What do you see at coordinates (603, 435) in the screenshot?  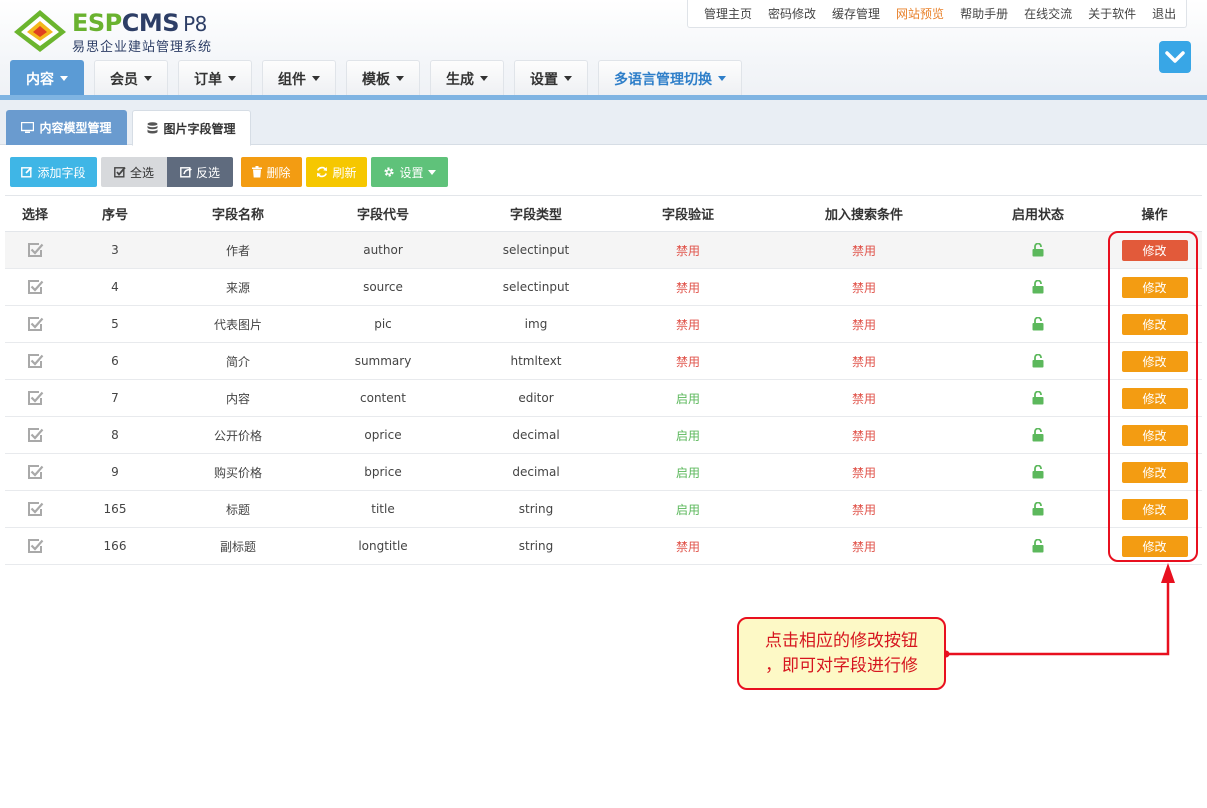 I see `table-row: 8 公开价格 oprice decimal 启用 禁用 修改` at bounding box center [603, 435].